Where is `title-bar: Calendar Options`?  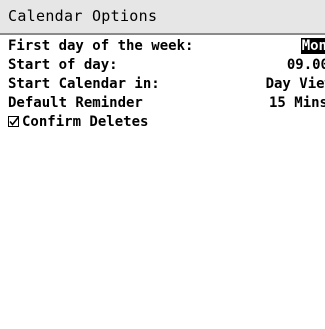 title-bar: Calendar Options is located at coordinates (162, 17).